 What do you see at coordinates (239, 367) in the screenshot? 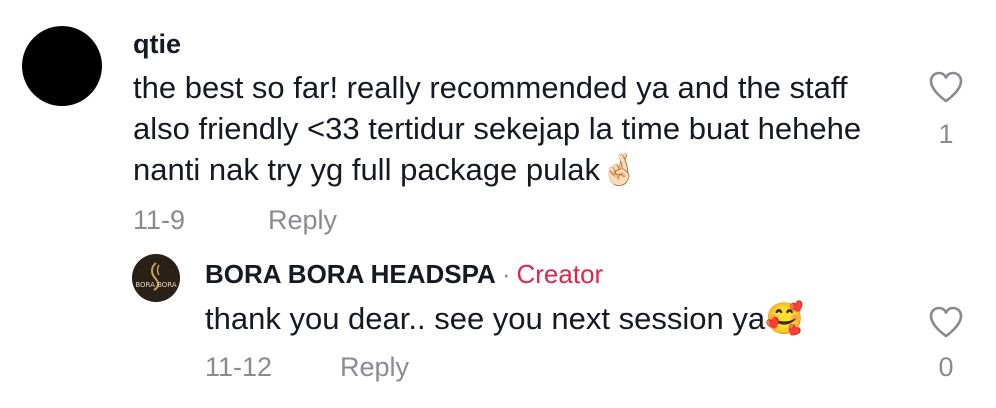
I see `reply-date: 11-12` at bounding box center [239, 367].